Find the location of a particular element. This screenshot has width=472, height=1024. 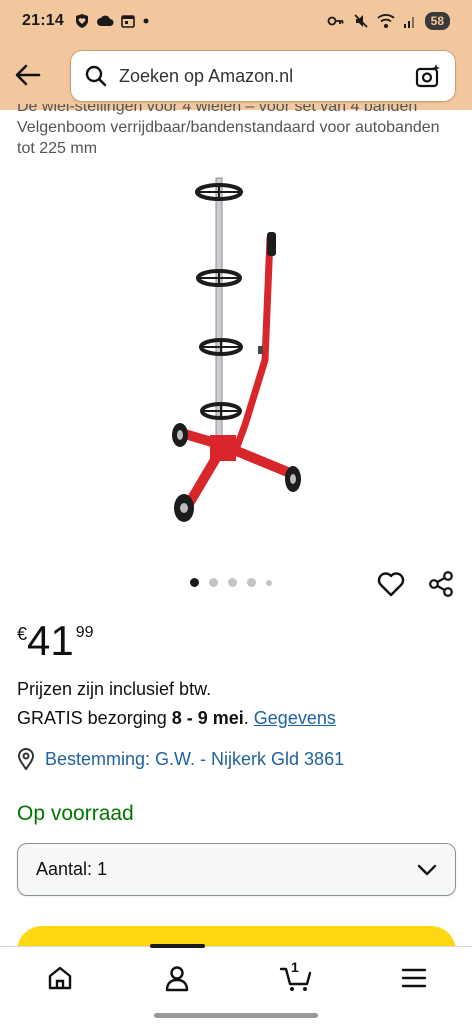

signal-icon is located at coordinates (408, 22).